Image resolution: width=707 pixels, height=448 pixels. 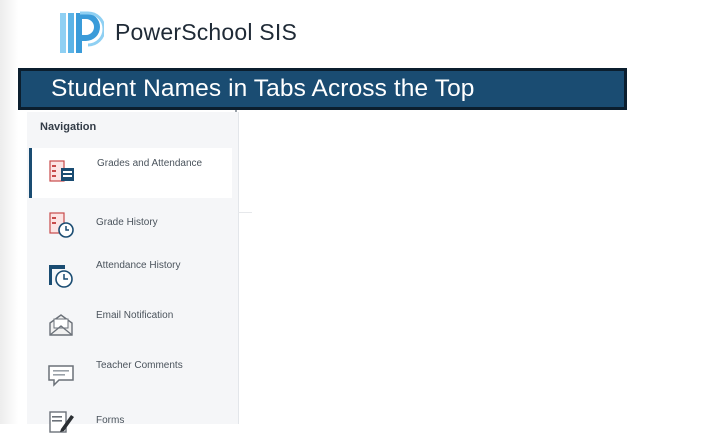 What do you see at coordinates (131, 275) in the screenshot?
I see `nav-item-attendance-history: Attendance History` at bounding box center [131, 275].